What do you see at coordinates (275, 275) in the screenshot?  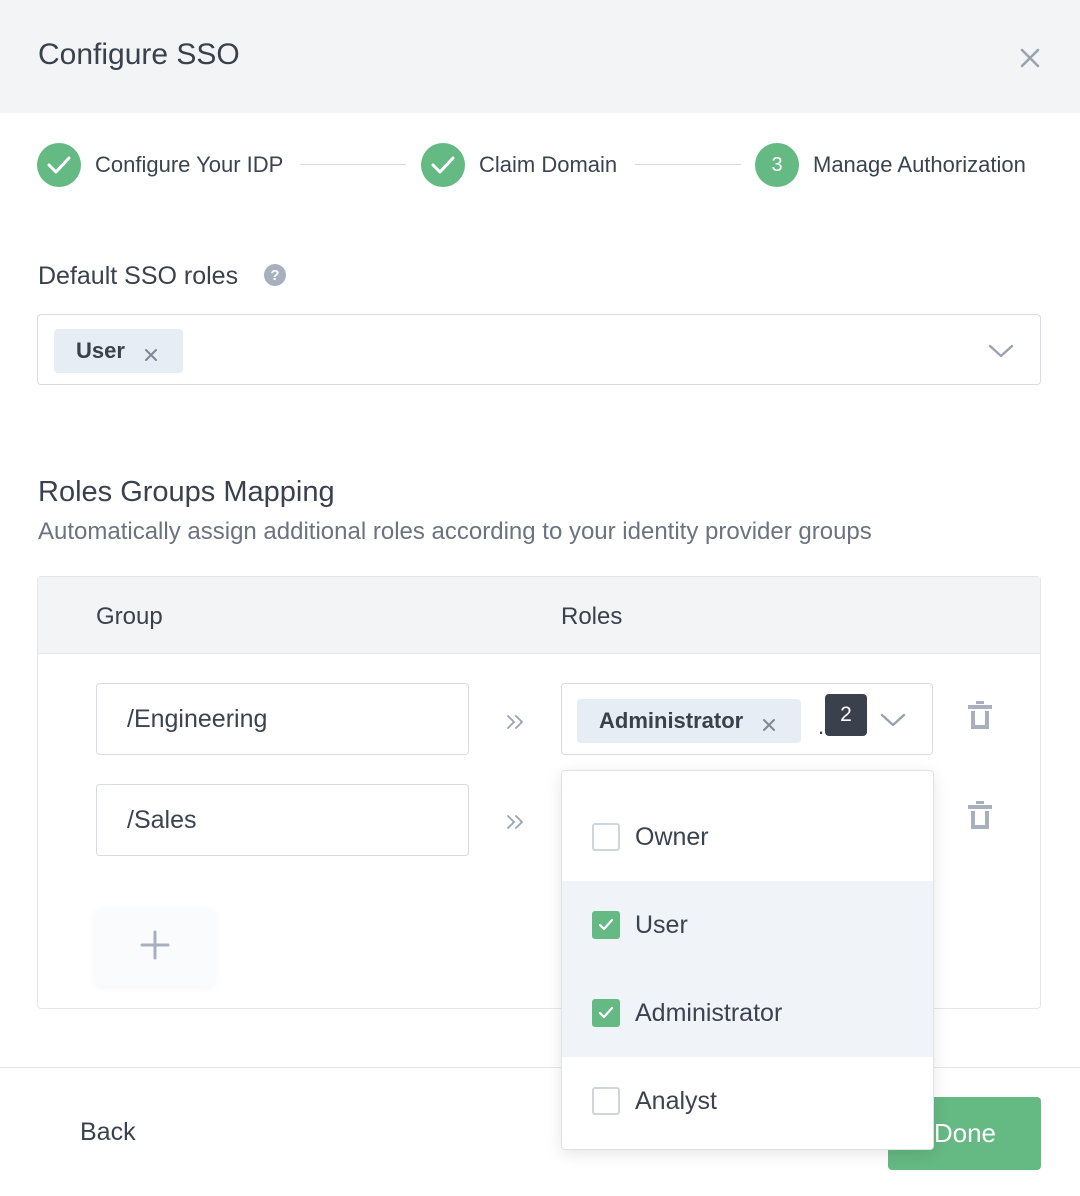 I see `help-icon: ?` at bounding box center [275, 275].